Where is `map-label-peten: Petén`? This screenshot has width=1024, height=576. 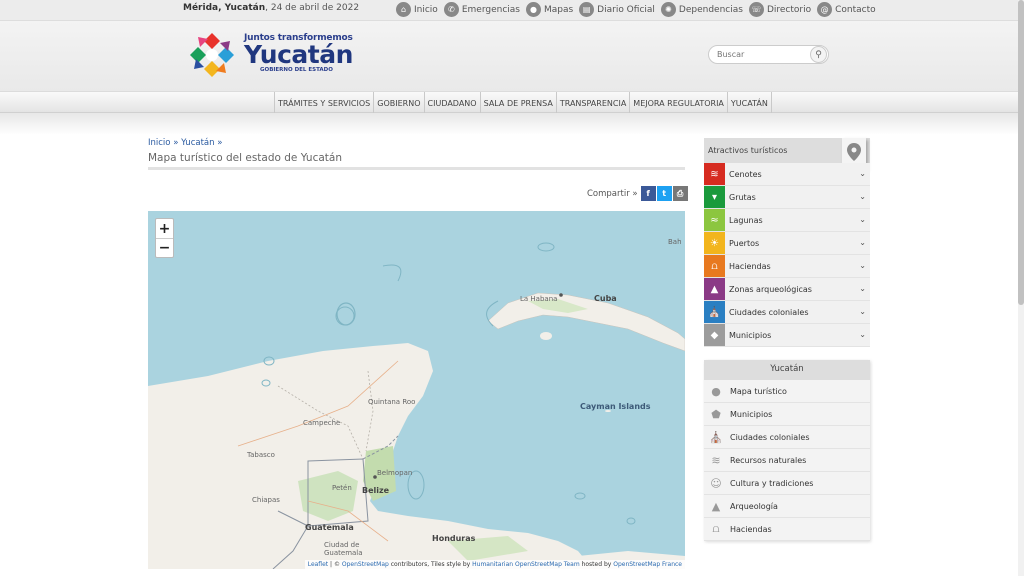 map-label-peten: Petén is located at coordinates (342, 488).